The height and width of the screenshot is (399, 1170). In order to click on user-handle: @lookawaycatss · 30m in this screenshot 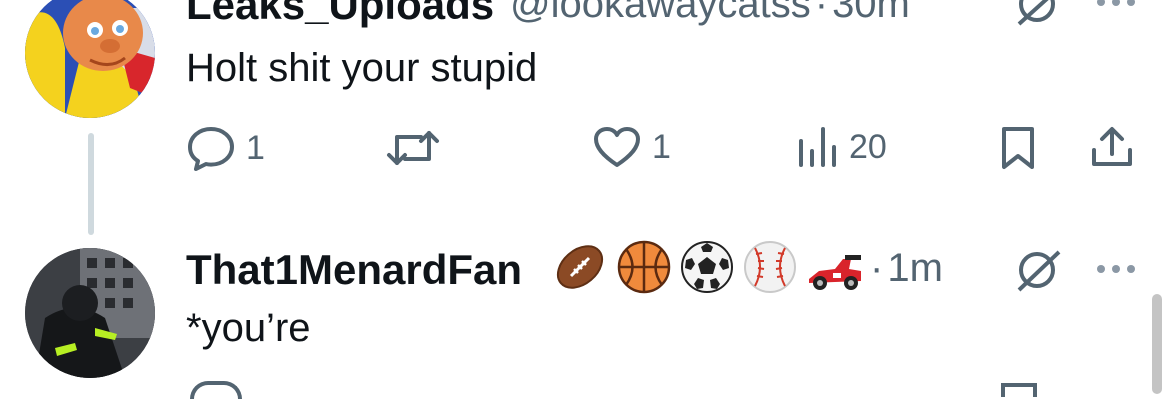, I will do `click(710, 13)`.